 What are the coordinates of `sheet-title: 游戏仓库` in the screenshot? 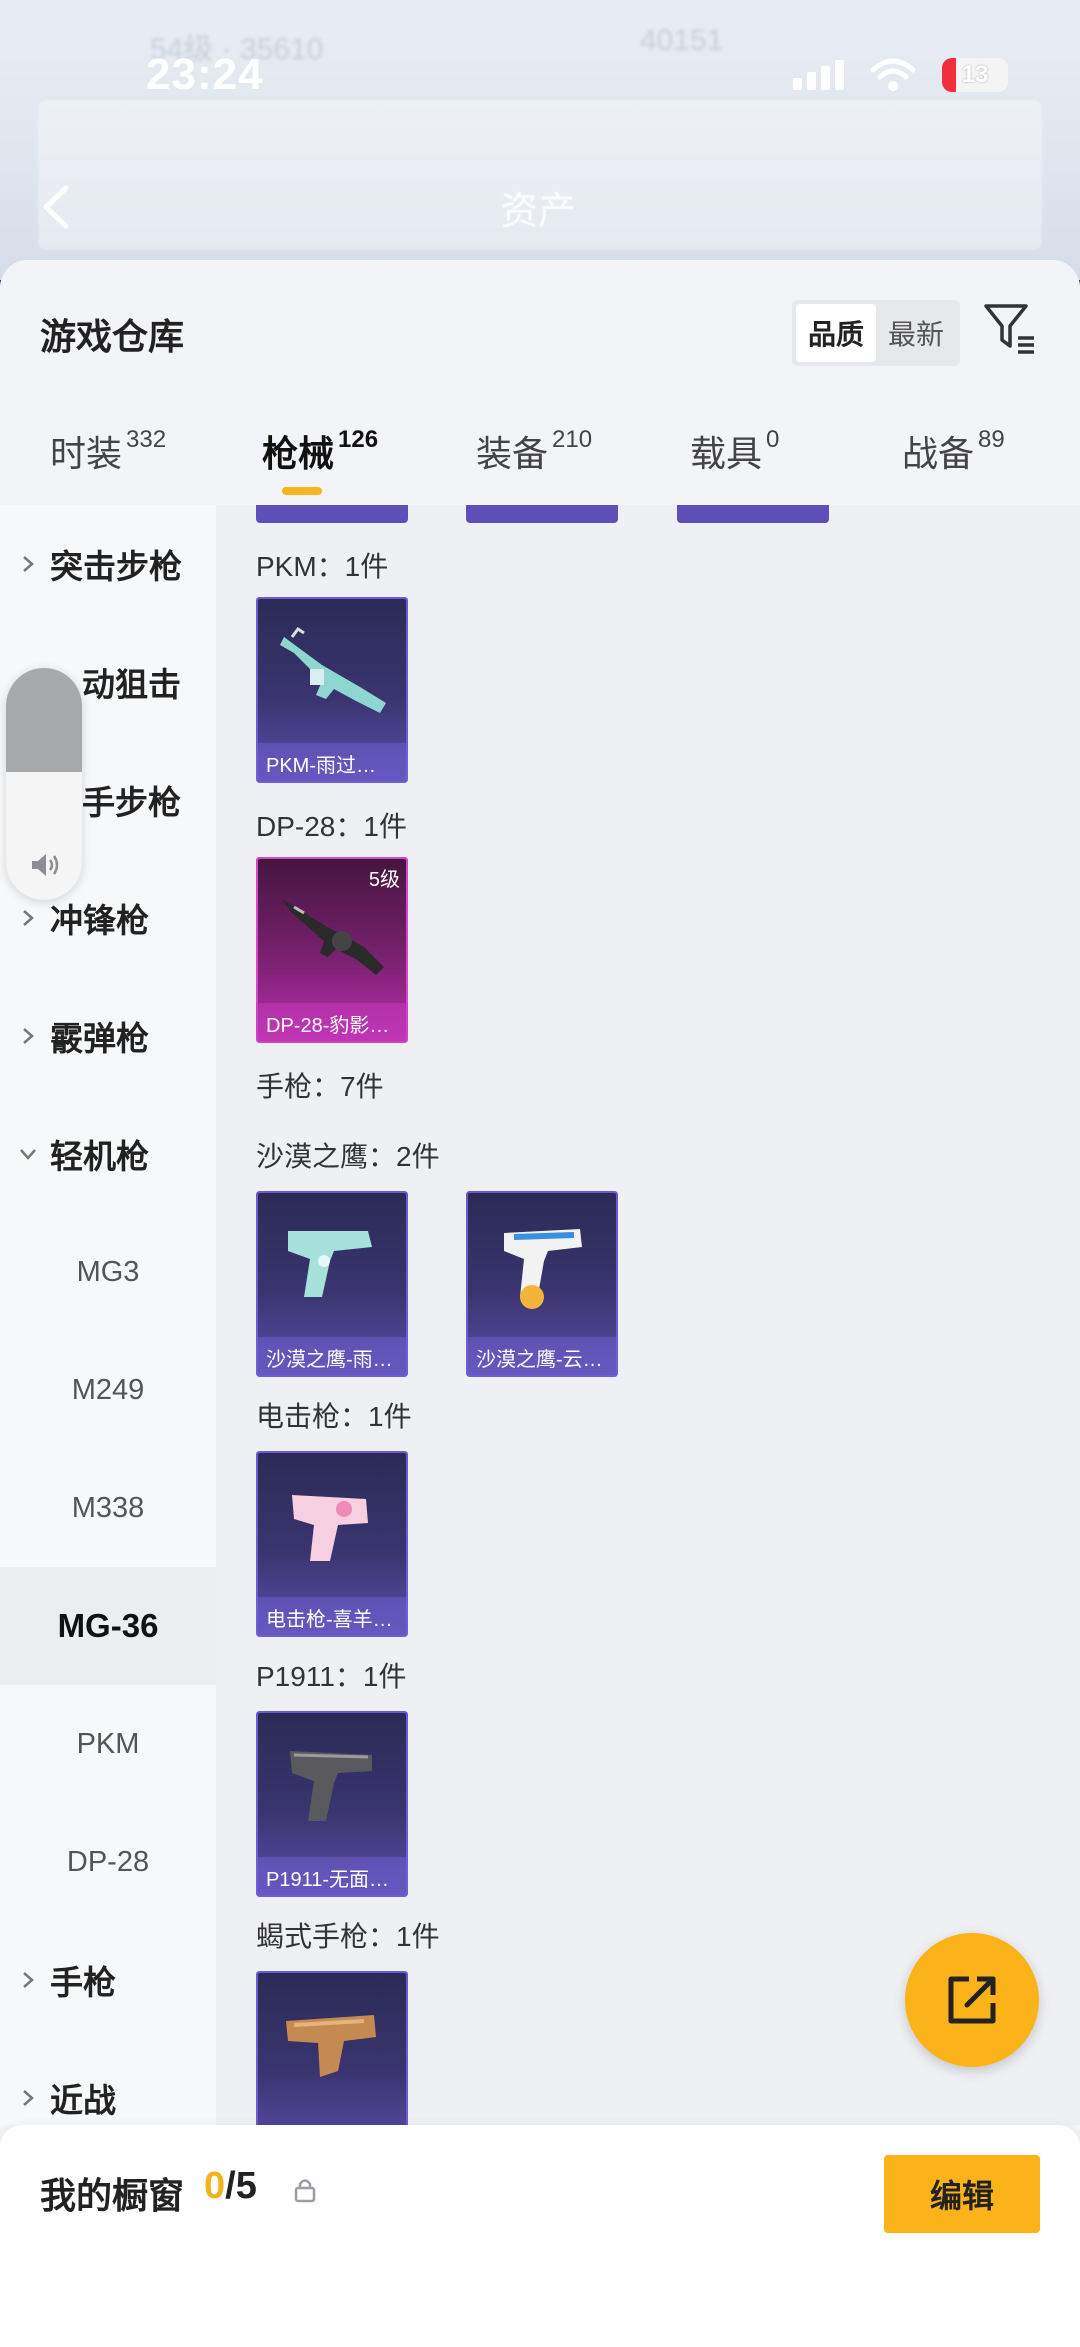 It's located at (112, 336).